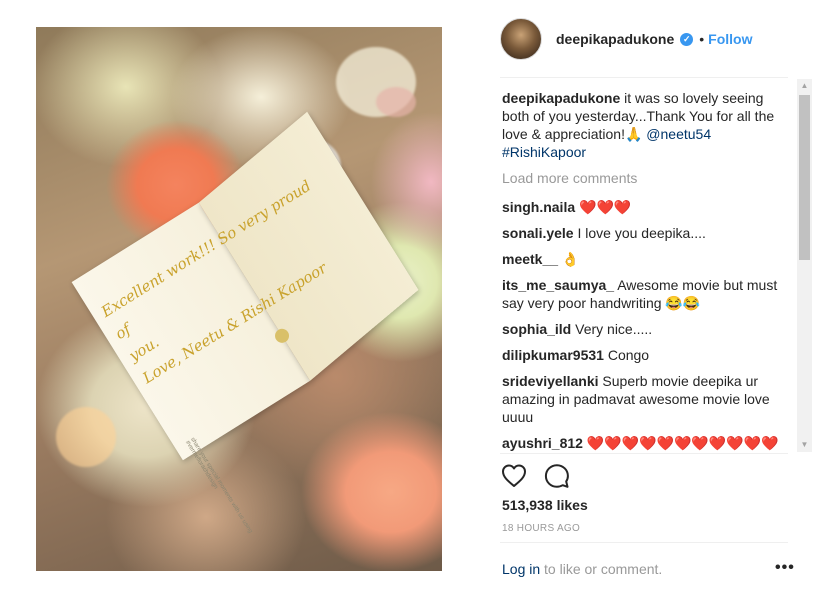 The height and width of the screenshot is (590, 816). Describe the element at coordinates (521, 39) in the screenshot. I see `avatar` at that location.